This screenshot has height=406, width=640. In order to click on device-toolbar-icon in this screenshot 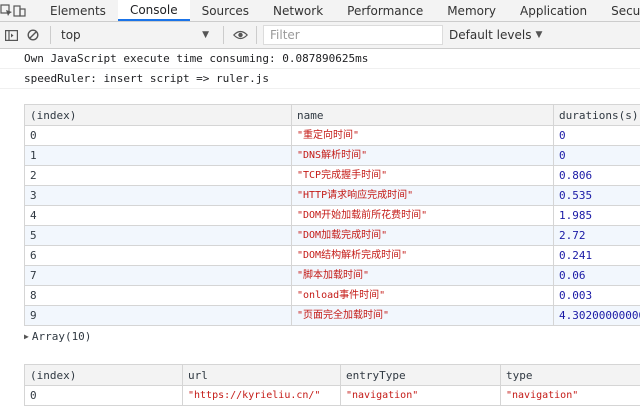, I will do `click(19, 10)`.